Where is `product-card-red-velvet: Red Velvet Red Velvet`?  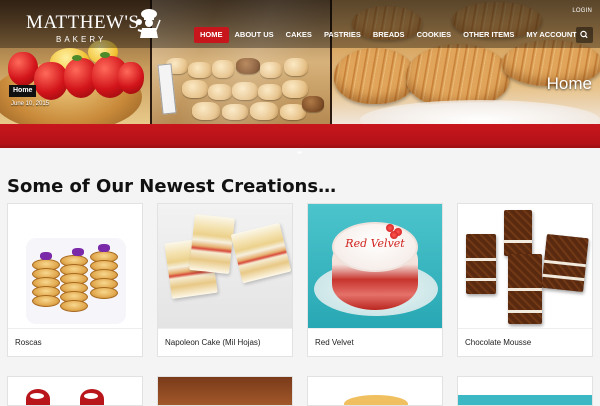
product-card-red-velvet: Red Velvet Red Velvet is located at coordinates (375, 280).